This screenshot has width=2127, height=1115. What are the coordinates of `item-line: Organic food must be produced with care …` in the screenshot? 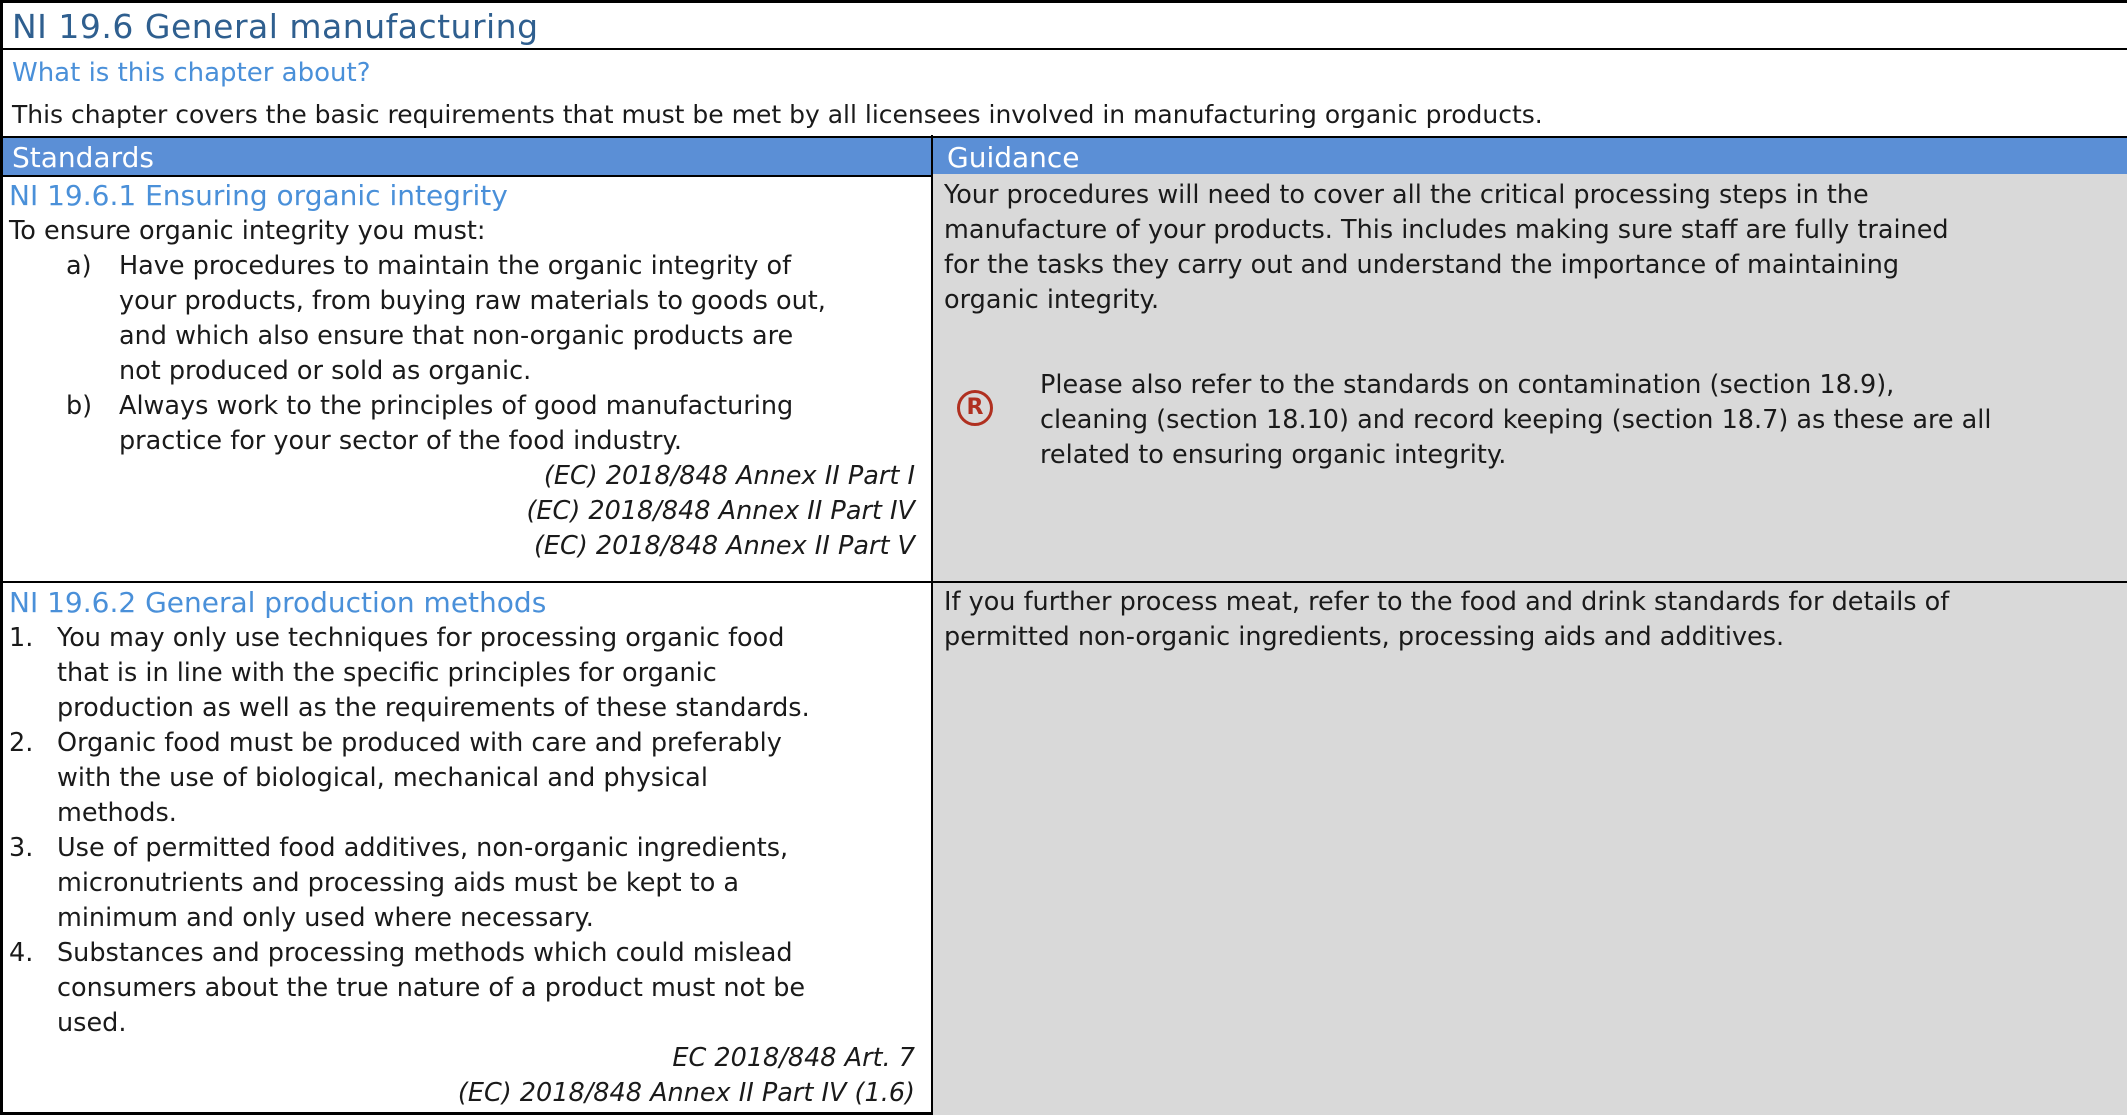 It's located at (419, 743).